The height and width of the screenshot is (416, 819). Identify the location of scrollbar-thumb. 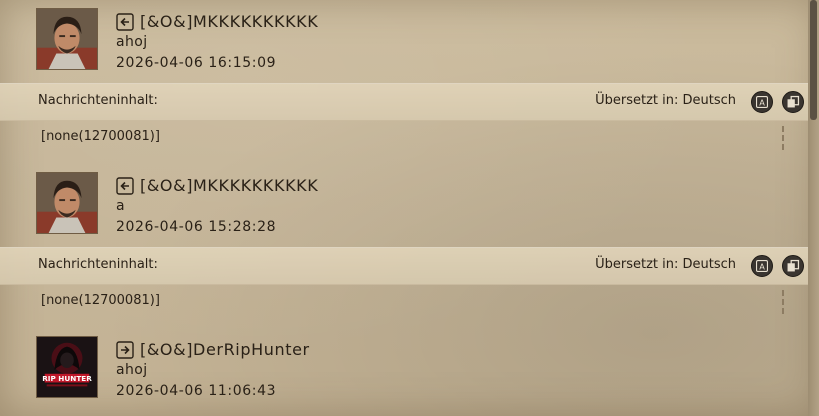
(813, 60).